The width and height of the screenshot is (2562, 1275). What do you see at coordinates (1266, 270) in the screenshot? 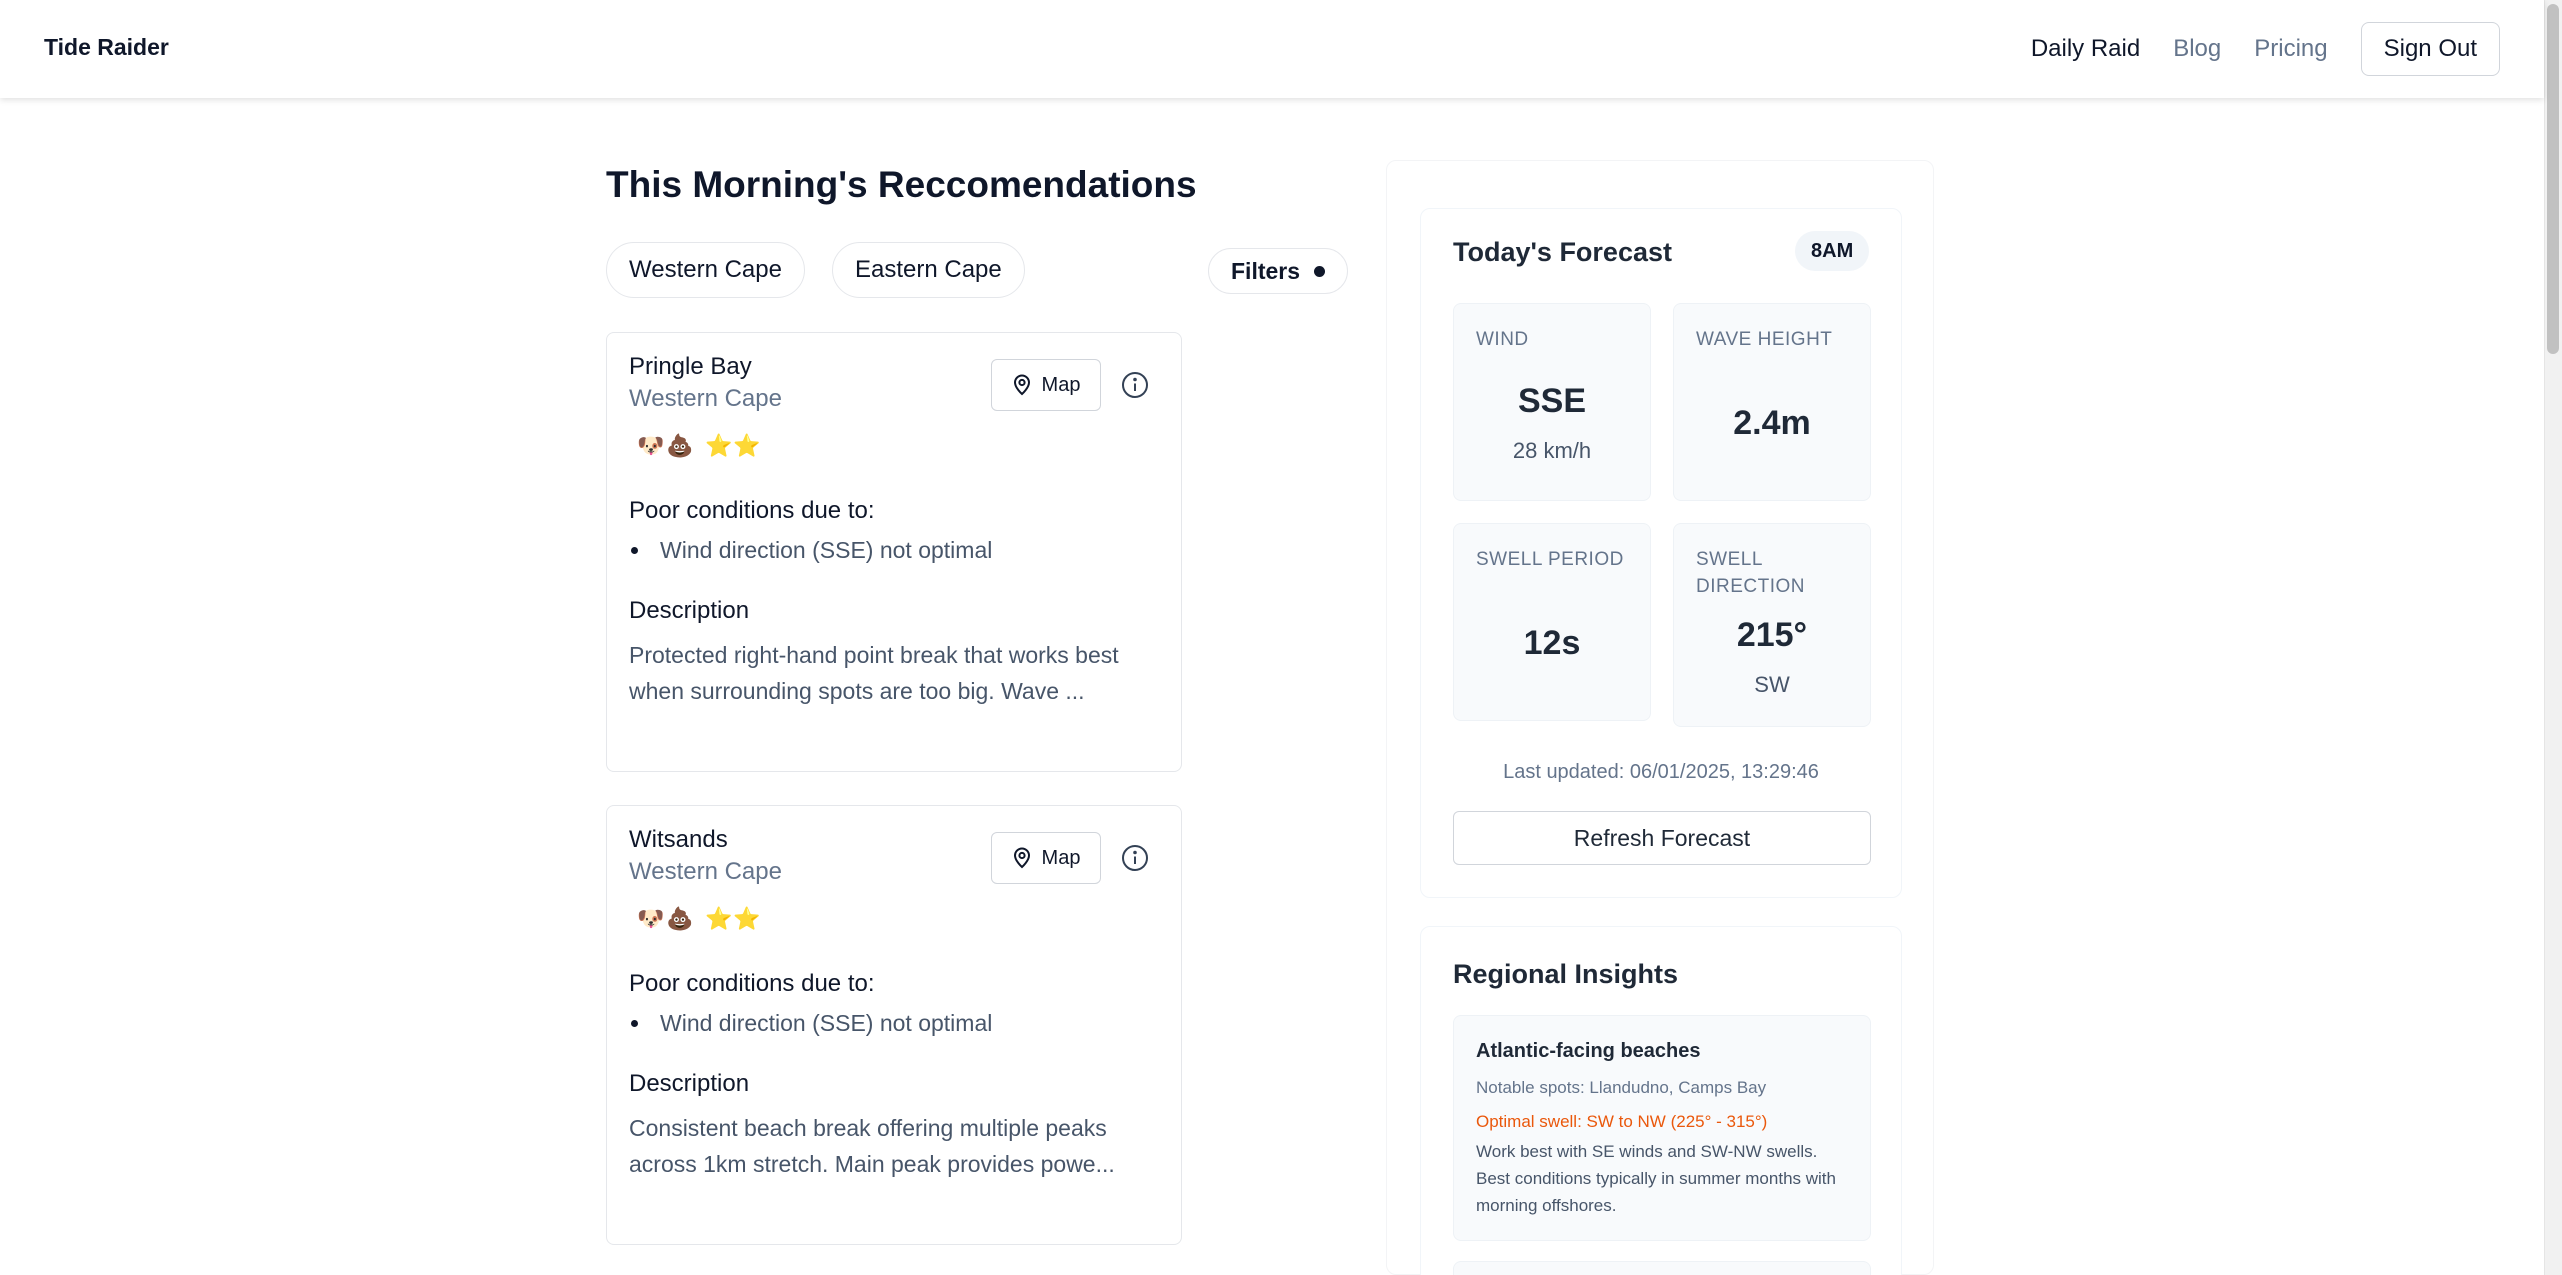
I see `filters-label: Filters` at bounding box center [1266, 270].